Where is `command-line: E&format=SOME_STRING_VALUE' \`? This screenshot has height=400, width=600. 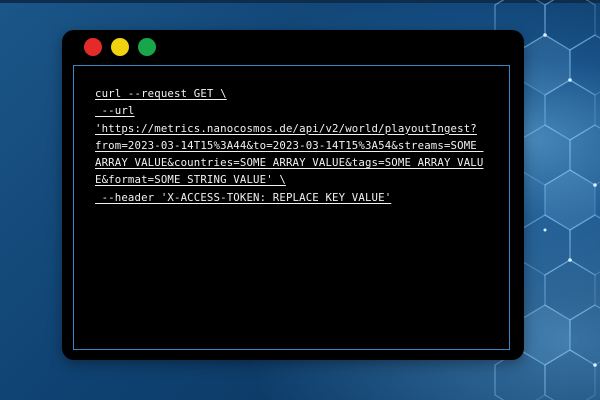
command-line: E&format=SOME_STRING_VALUE' \ is located at coordinates (190, 180).